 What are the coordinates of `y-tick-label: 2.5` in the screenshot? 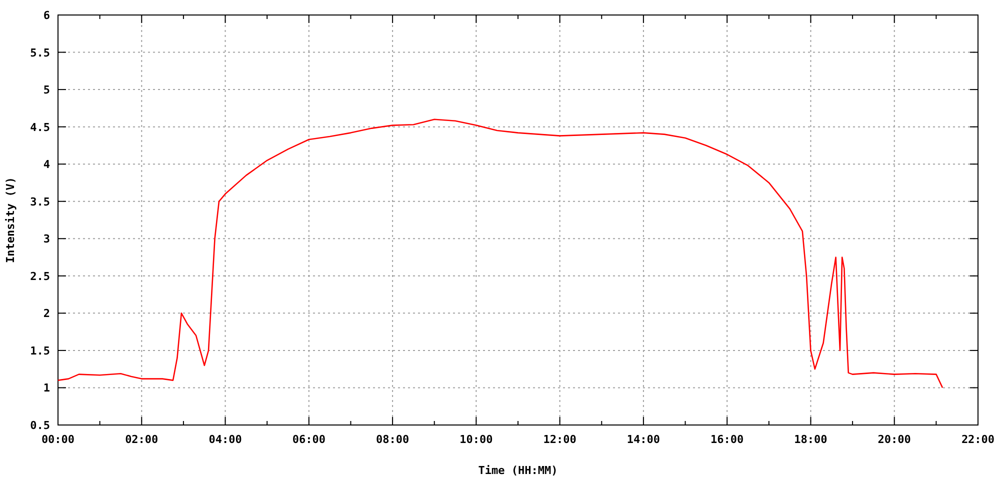 It's located at (40, 276).